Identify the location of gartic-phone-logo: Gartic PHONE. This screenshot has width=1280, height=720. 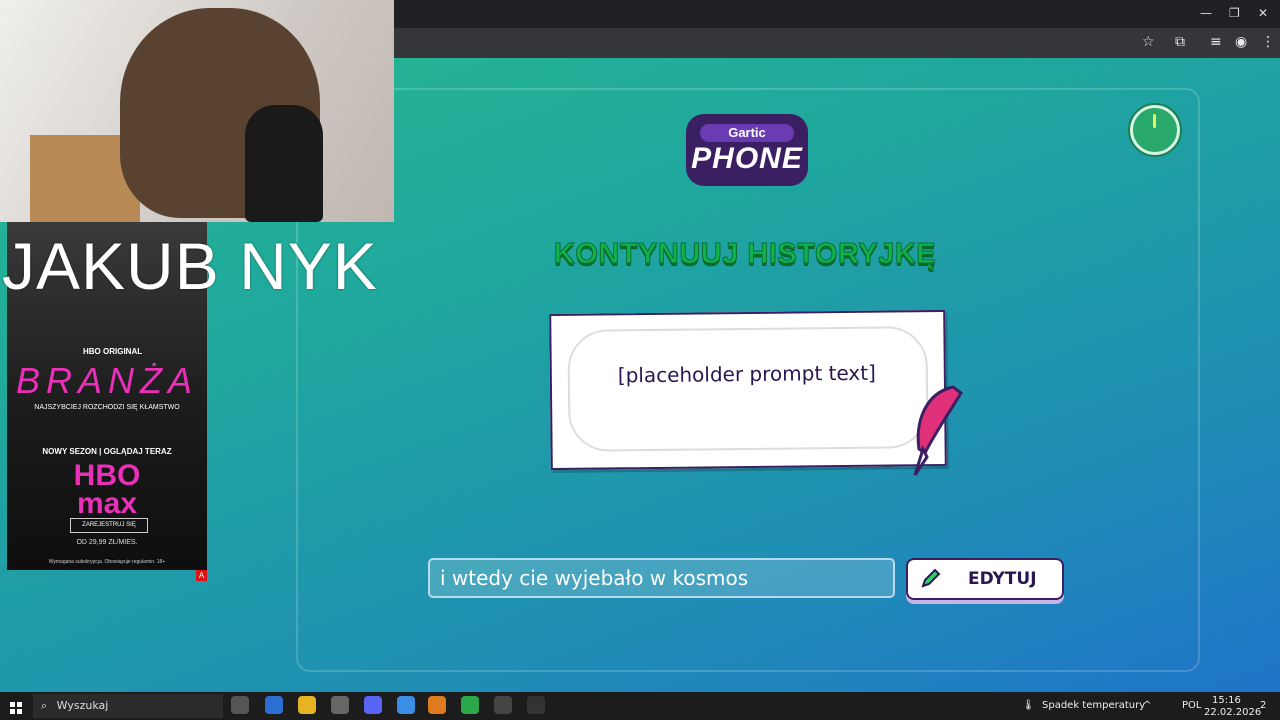
(747, 150).